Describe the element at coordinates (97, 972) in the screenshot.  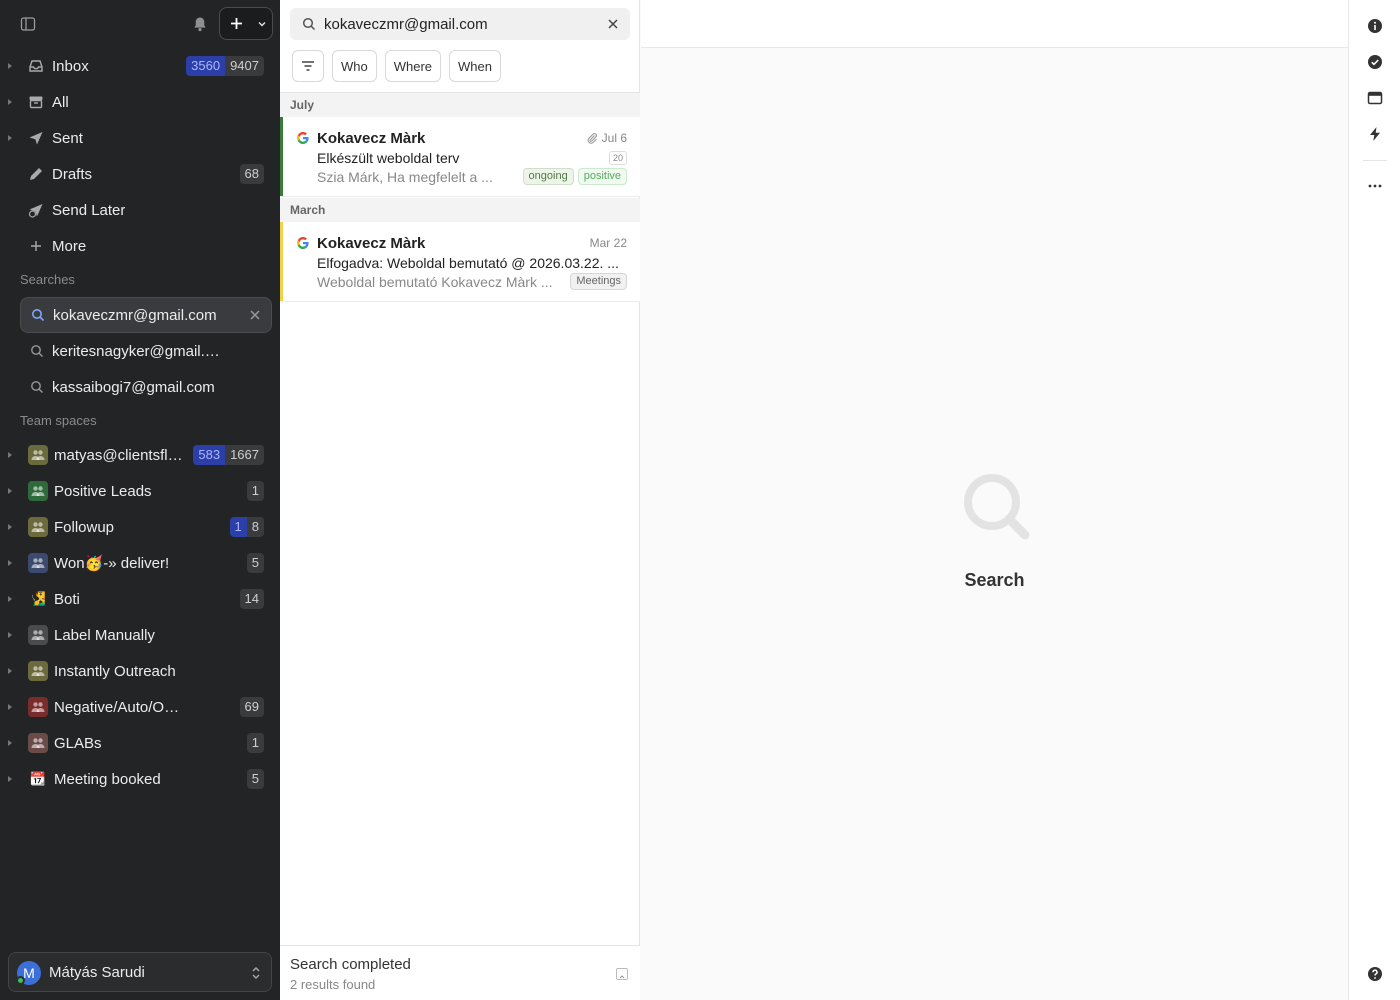
I see `user-name: Mátyás Sarudi` at that location.